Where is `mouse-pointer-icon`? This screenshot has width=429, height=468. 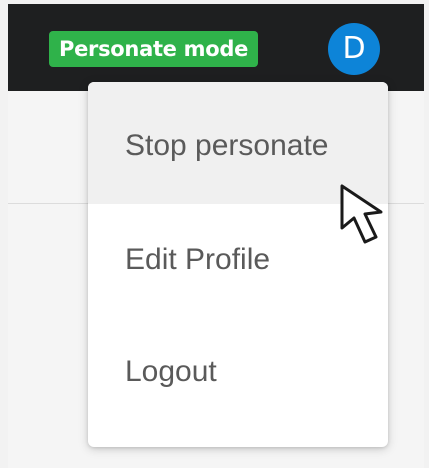
mouse-pointer-icon is located at coordinates (361, 214).